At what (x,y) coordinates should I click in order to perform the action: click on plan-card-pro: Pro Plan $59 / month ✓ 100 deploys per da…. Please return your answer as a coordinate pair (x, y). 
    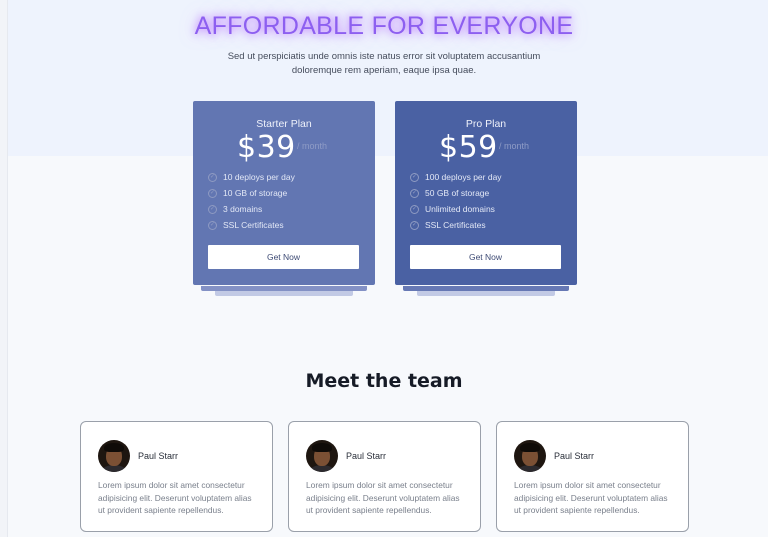
    Looking at the image, I should click on (486, 193).